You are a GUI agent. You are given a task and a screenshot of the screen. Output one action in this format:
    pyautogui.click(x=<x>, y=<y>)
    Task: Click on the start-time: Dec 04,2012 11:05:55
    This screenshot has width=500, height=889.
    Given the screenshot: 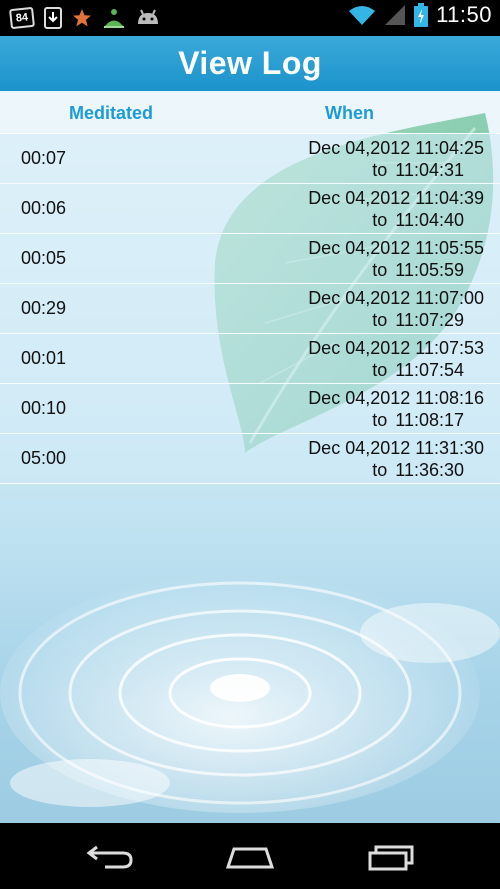 What is the action you would take?
    pyautogui.click(x=396, y=248)
    